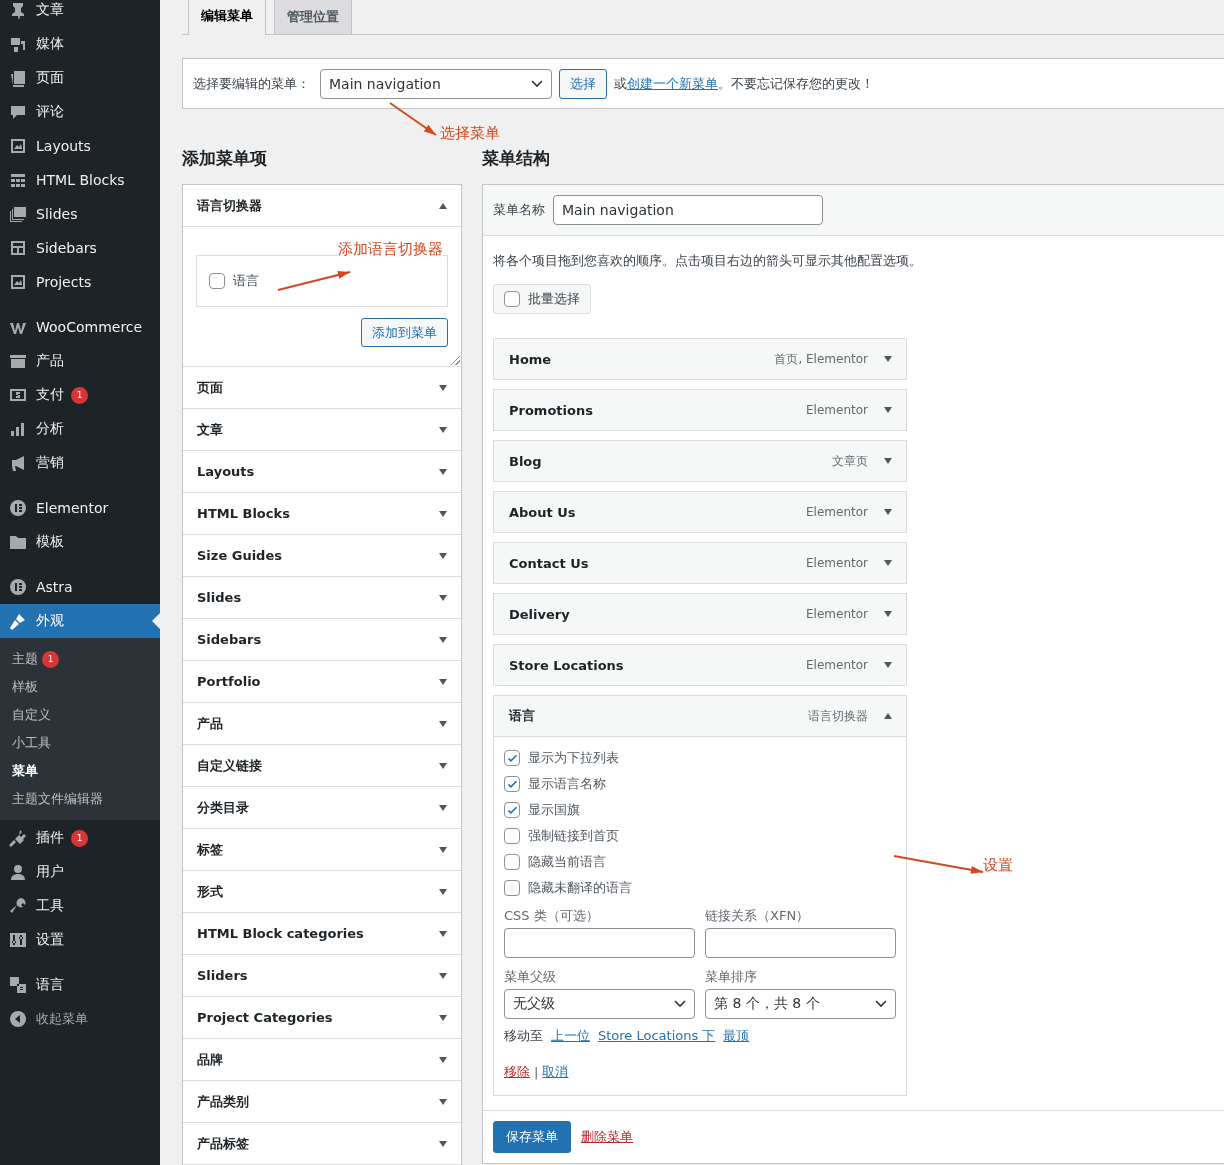 This screenshot has width=1224, height=1165. What do you see at coordinates (80, 508) in the screenshot?
I see `sidebar-item: Elementor` at bounding box center [80, 508].